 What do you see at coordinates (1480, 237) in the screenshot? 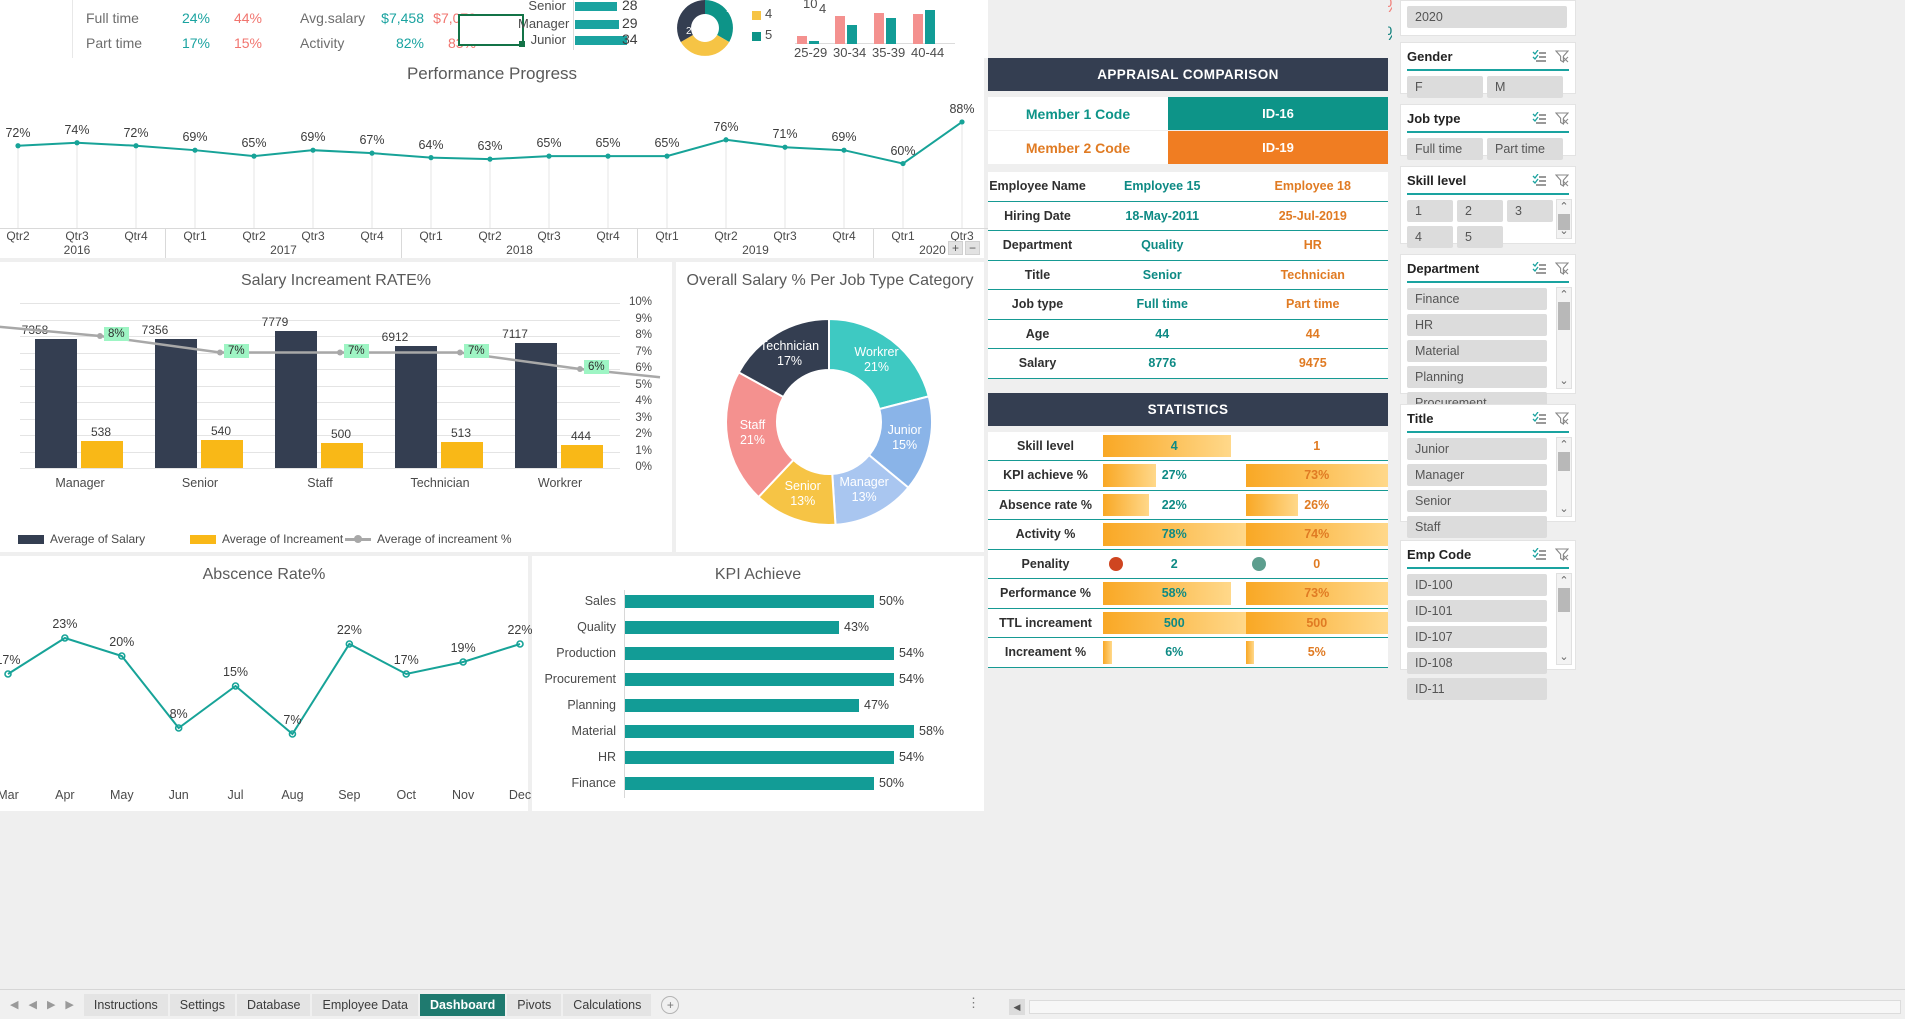
I see `slicer-item-5: 5` at bounding box center [1480, 237].